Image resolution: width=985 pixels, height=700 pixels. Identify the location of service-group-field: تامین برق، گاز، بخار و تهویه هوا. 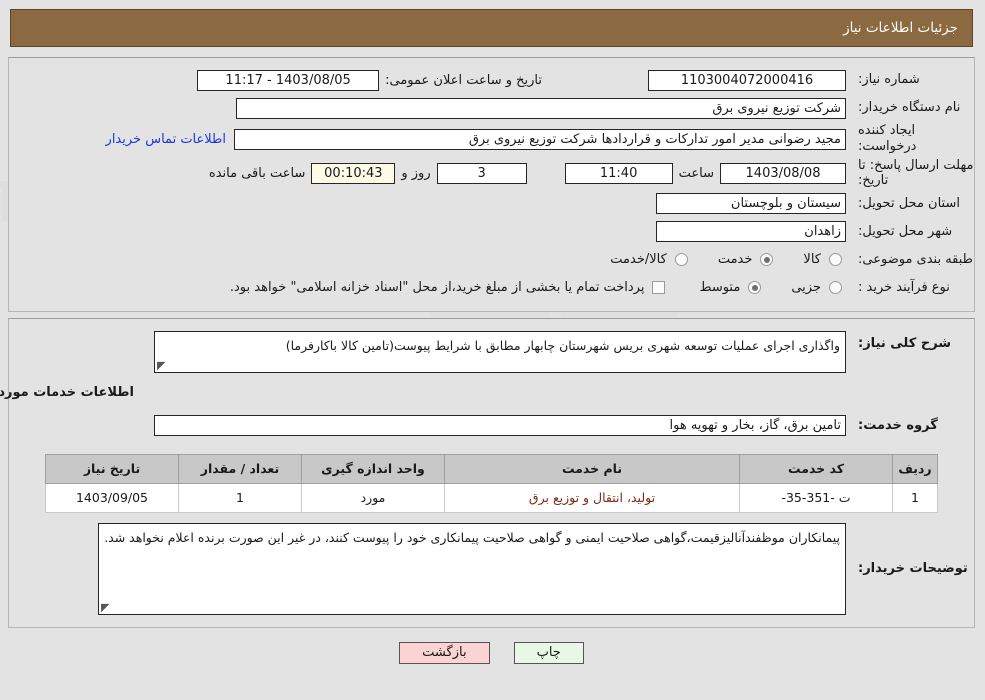
(501, 426).